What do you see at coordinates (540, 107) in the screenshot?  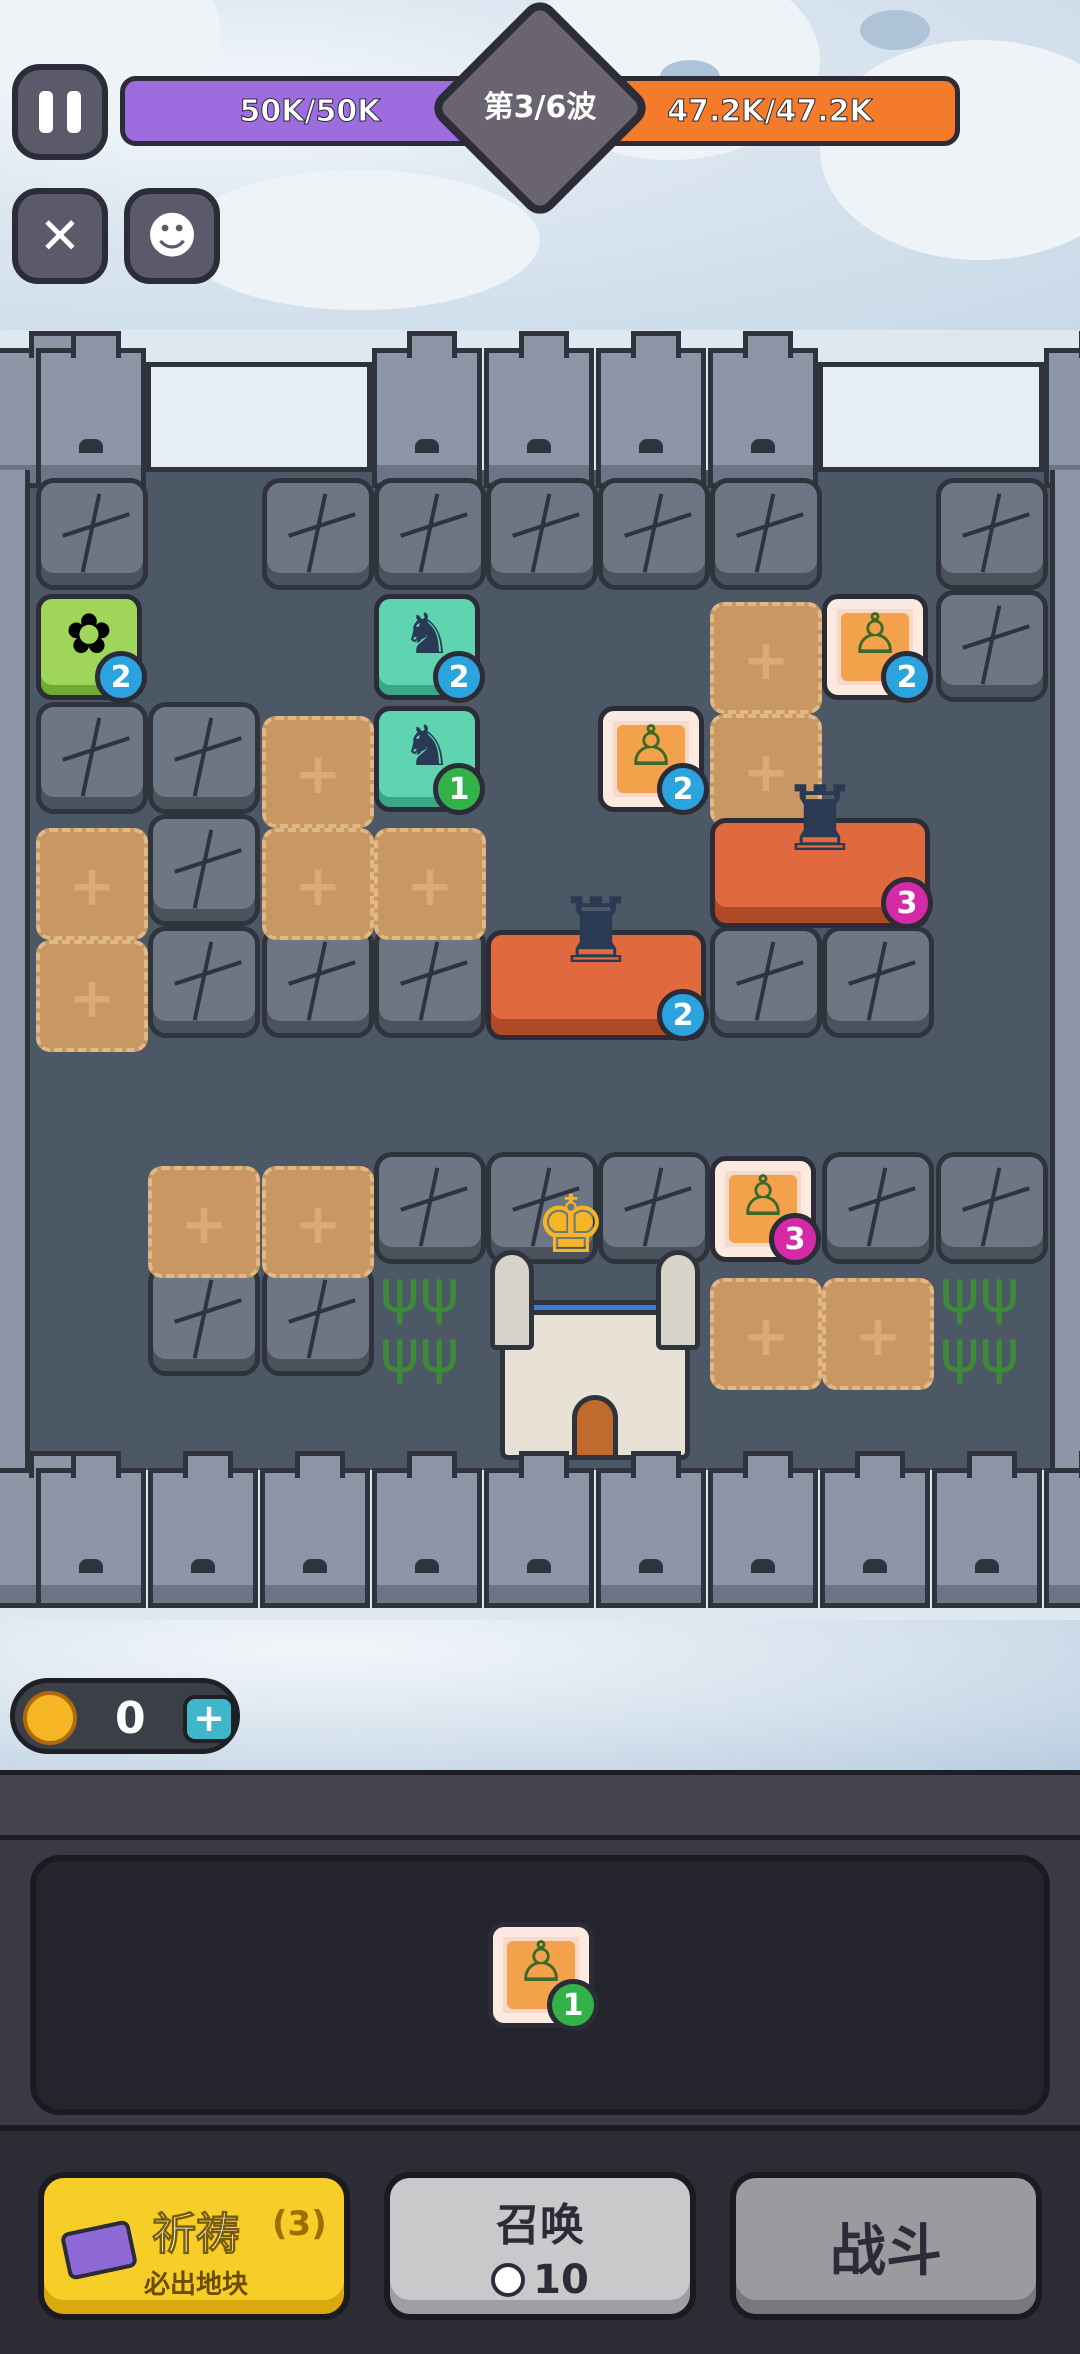 I see `wave-counter: 第3/6波` at bounding box center [540, 107].